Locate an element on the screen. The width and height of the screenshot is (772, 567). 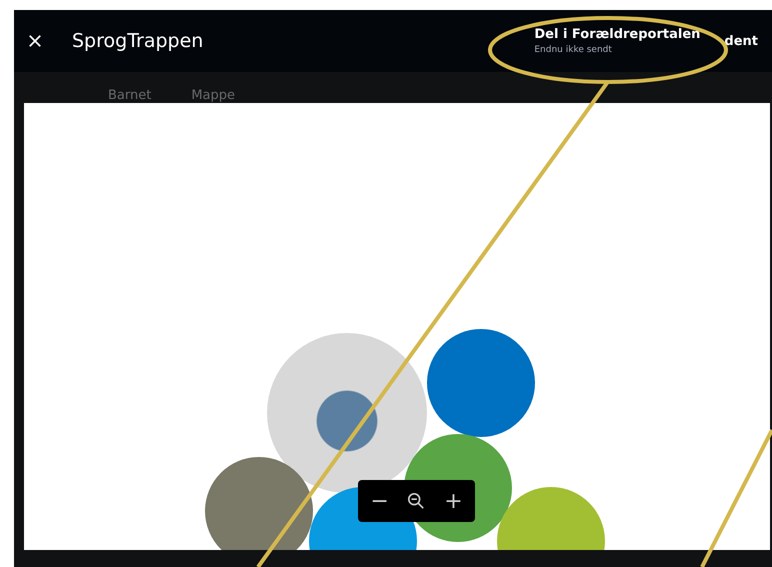
zoom-in-button: + is located at coordinates (453, 501).